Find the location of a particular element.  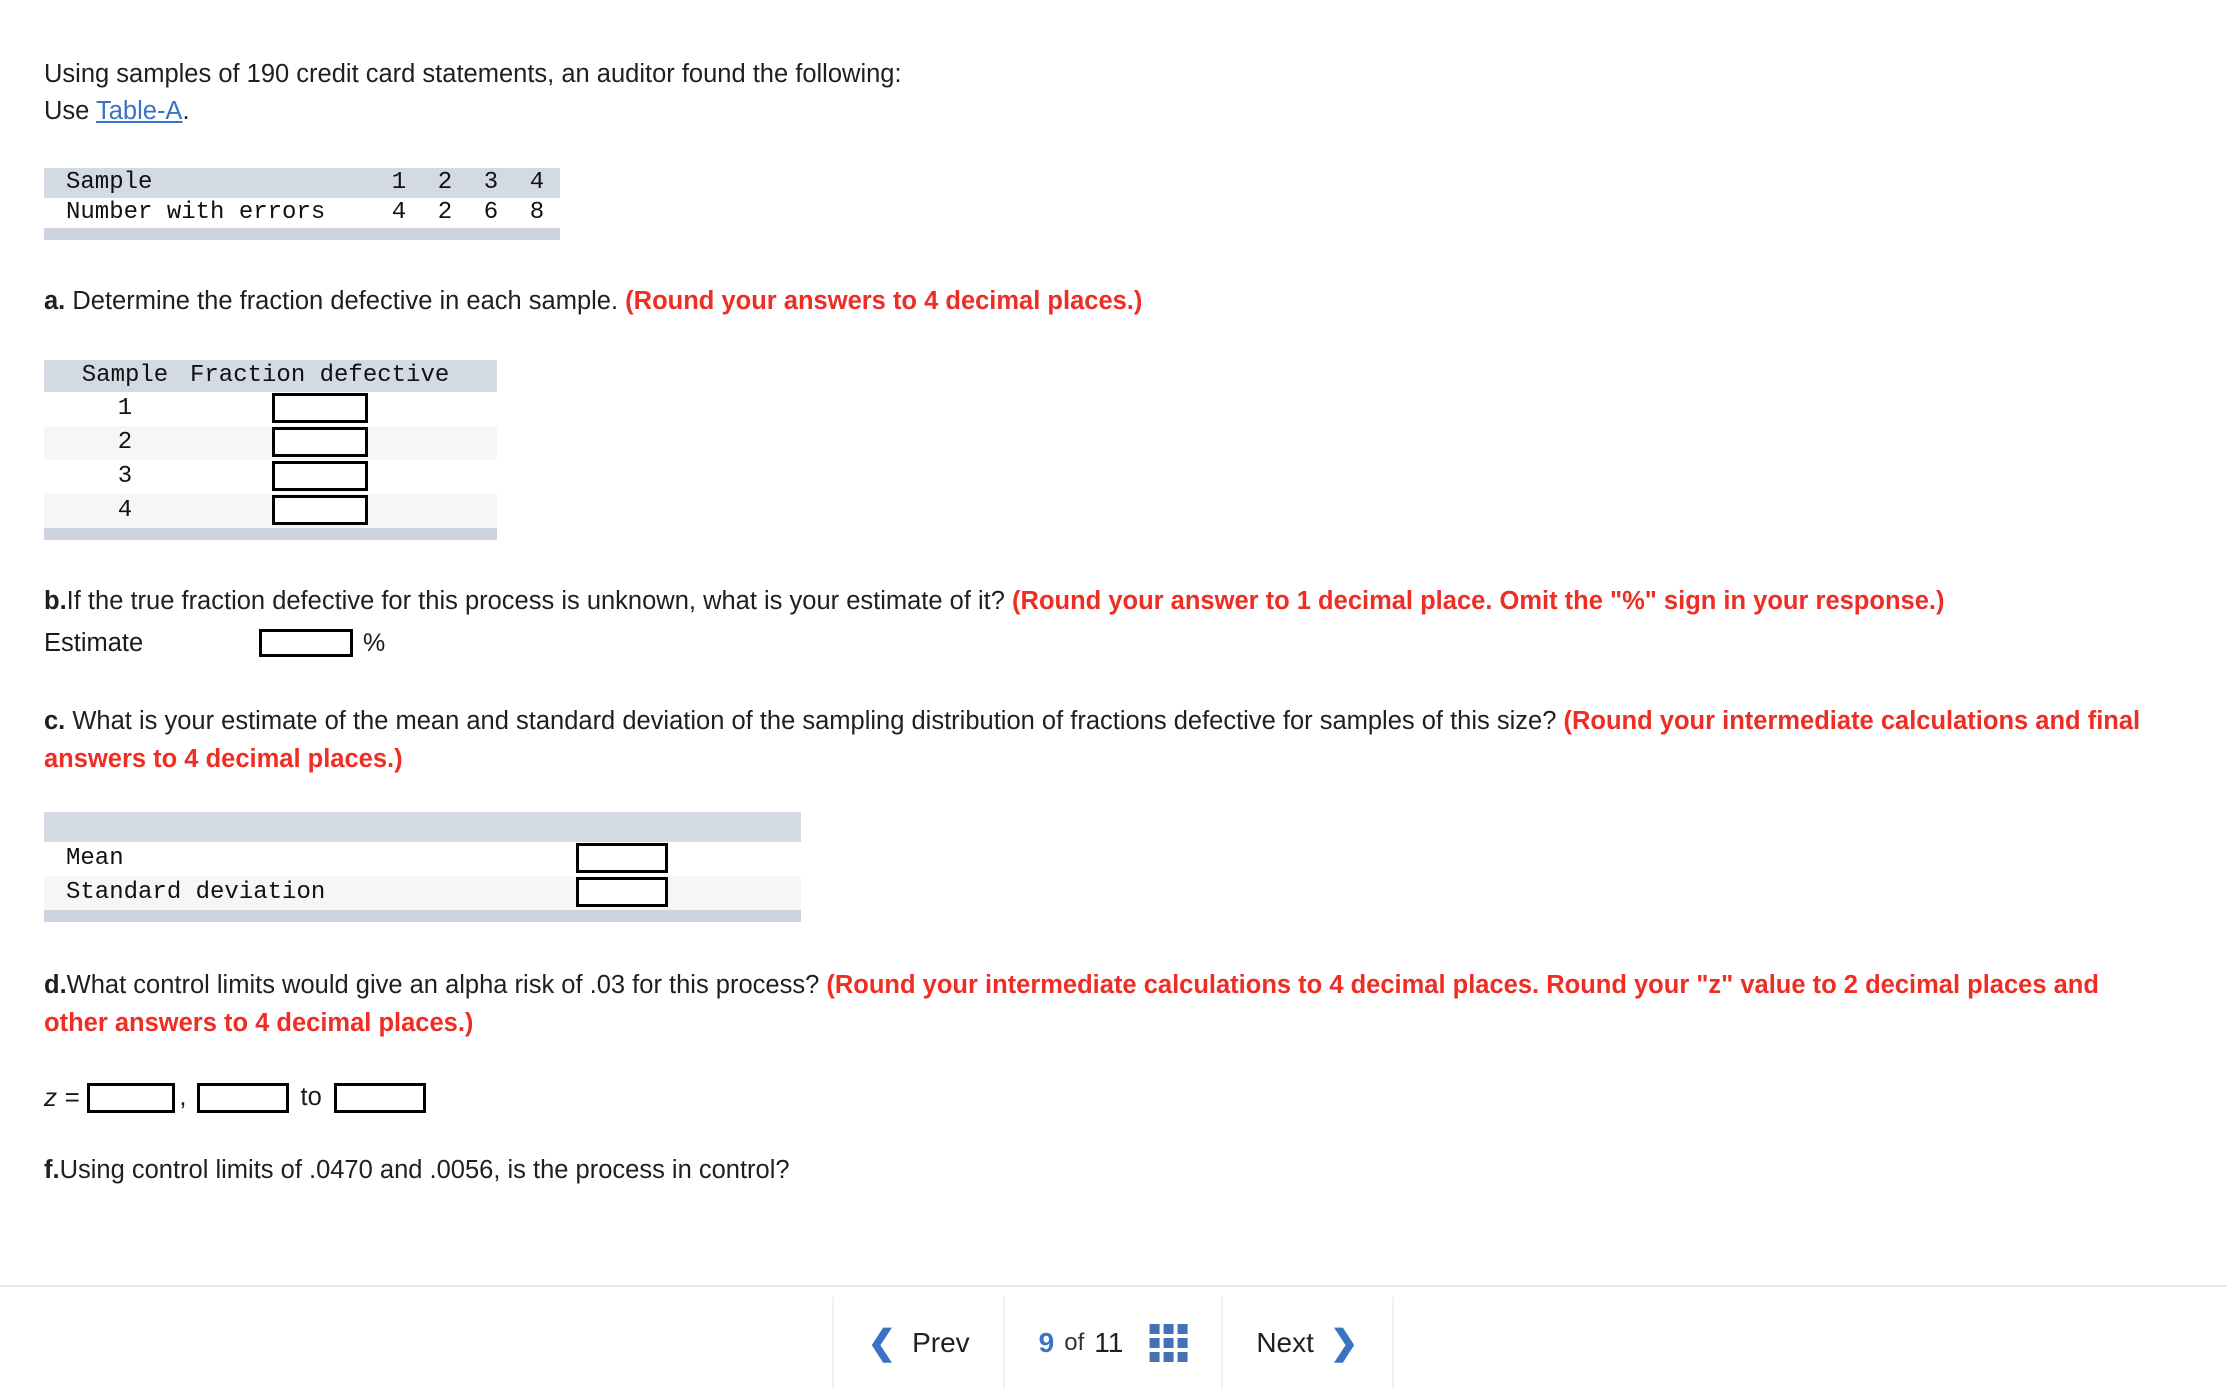

question-d-label: d. is located at coordinates (55, 985).